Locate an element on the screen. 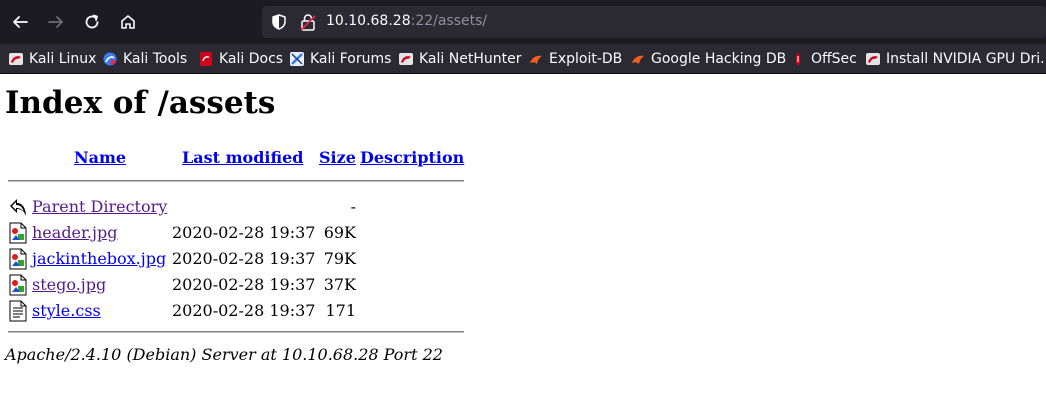 This screenshot has width=1046, height=413. bookmark-label: Kali Forums is located at coordinates (351, 59).